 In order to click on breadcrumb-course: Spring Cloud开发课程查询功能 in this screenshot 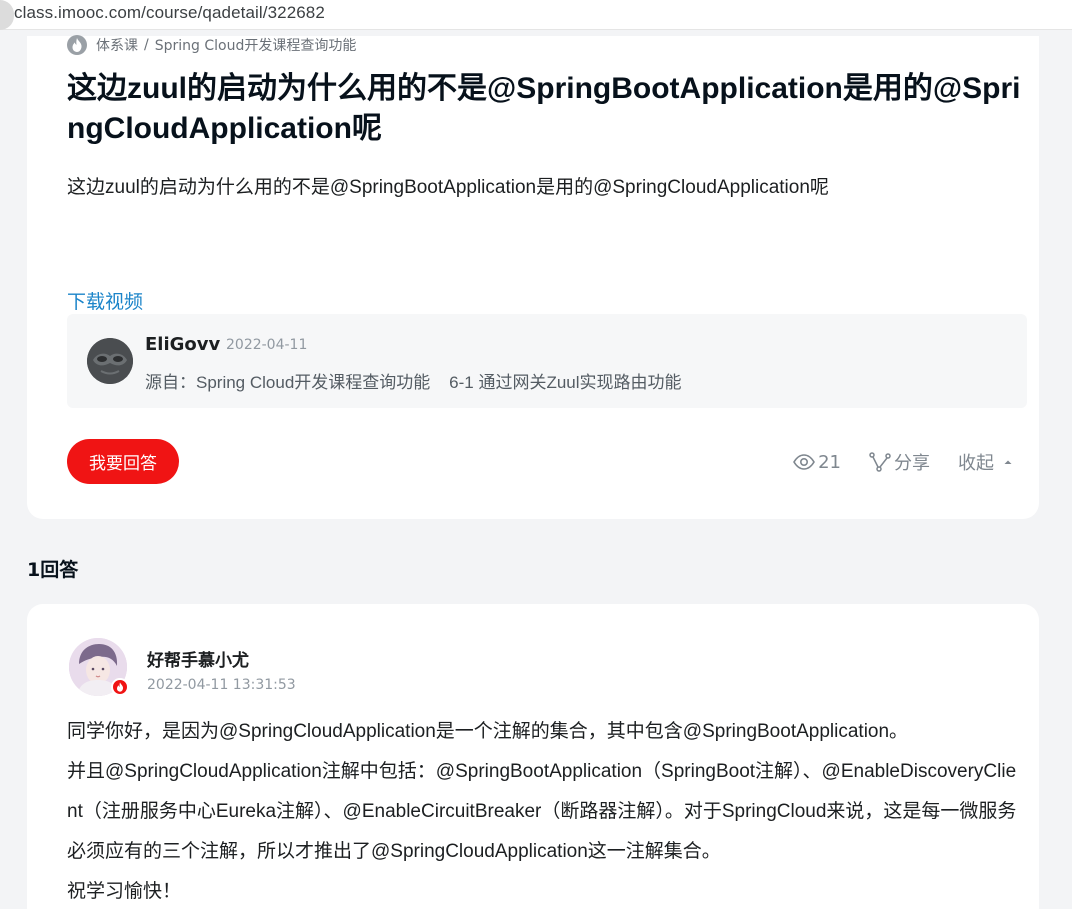, I will do `click(256, 45)`.